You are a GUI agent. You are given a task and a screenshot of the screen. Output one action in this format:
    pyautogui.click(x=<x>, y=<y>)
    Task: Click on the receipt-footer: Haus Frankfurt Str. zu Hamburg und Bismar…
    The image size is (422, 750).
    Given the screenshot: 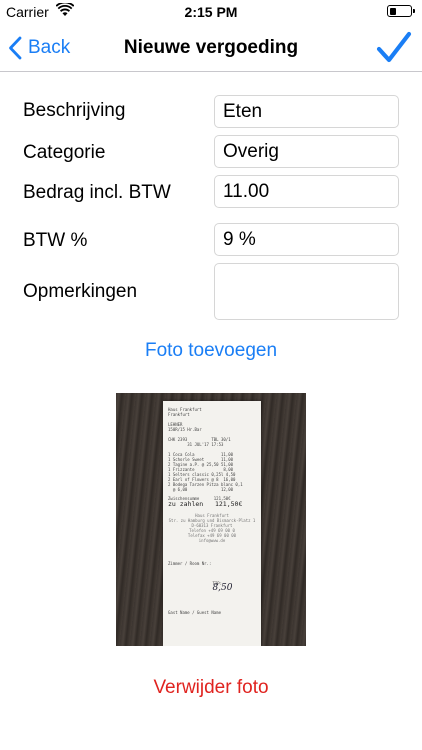 What is the action you would take?
    pyautogui.click(x=212, y=528)
    